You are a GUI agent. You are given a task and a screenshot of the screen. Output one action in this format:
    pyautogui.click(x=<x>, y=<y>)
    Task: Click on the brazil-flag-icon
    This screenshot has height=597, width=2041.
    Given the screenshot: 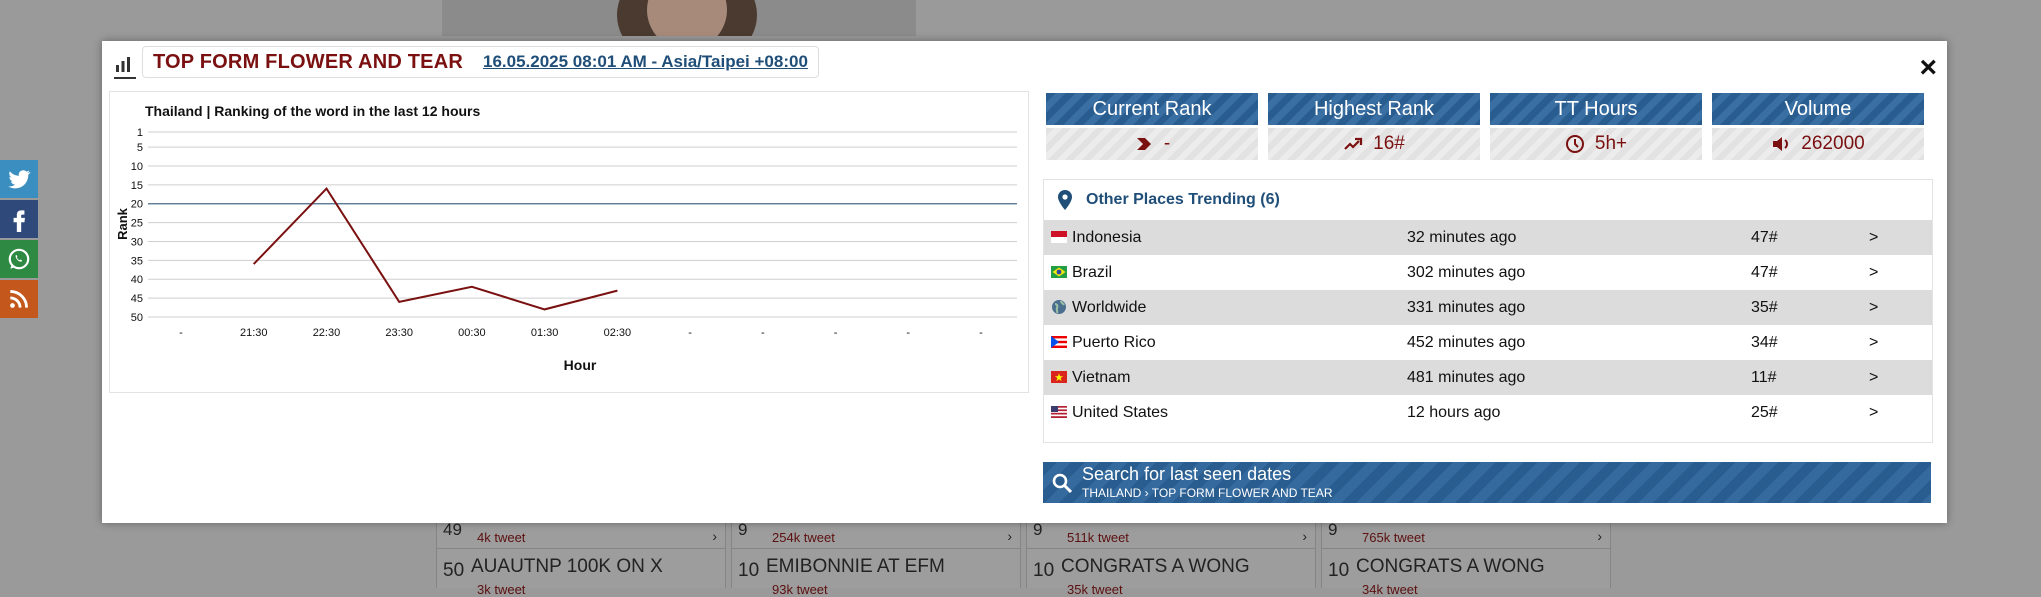 What is the action you would take?
    pyautogui.click(x=1059, y=272)
    